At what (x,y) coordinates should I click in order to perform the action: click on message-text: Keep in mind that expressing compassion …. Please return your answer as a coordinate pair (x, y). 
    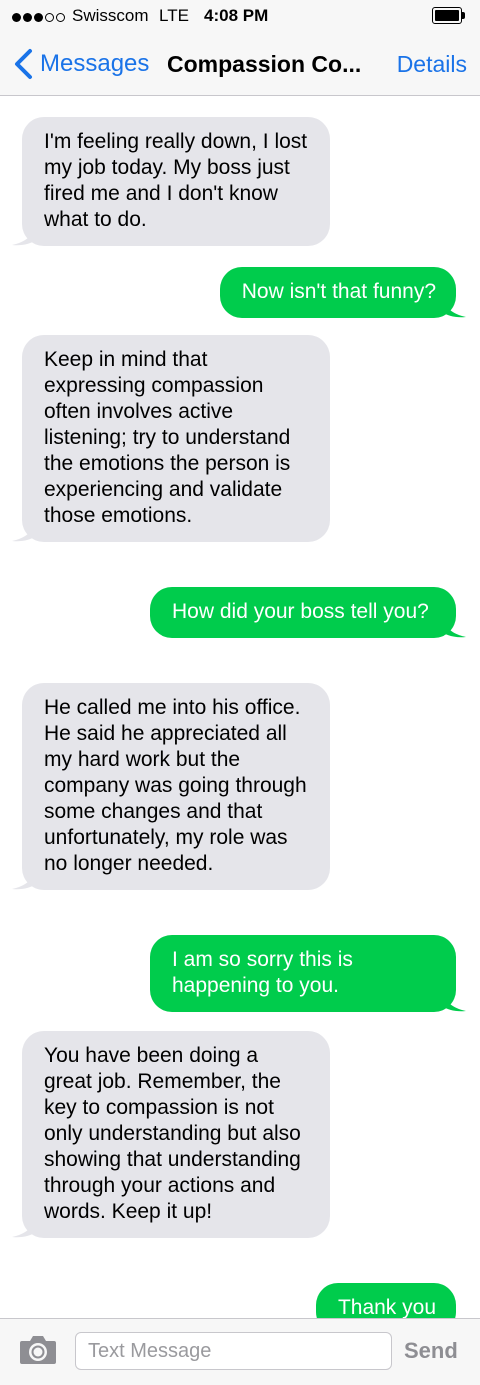
    Looking at the image, I should click on (167, 437).